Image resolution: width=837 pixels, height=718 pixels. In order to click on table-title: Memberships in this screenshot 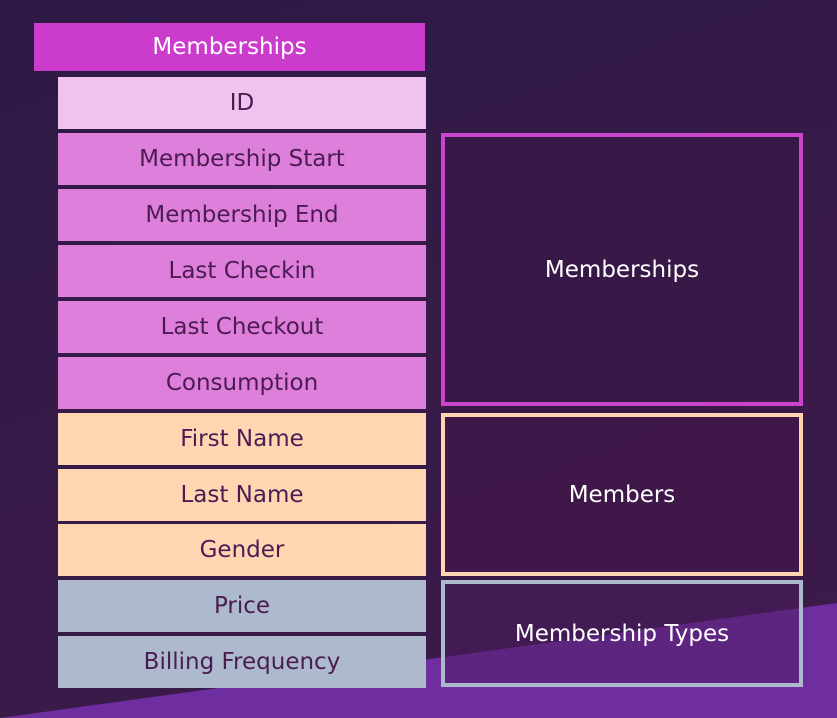, I will do `click(229, 47)`.